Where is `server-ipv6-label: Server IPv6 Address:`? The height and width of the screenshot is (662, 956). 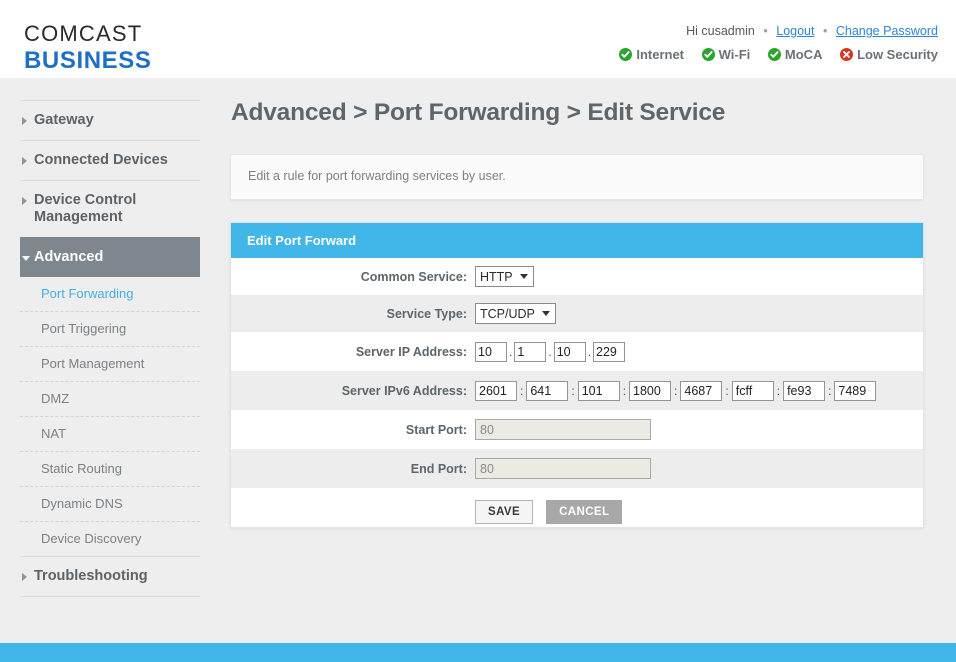
server-ipv6-label: Server IPv6 Address: is located at coordinates (404, 390).